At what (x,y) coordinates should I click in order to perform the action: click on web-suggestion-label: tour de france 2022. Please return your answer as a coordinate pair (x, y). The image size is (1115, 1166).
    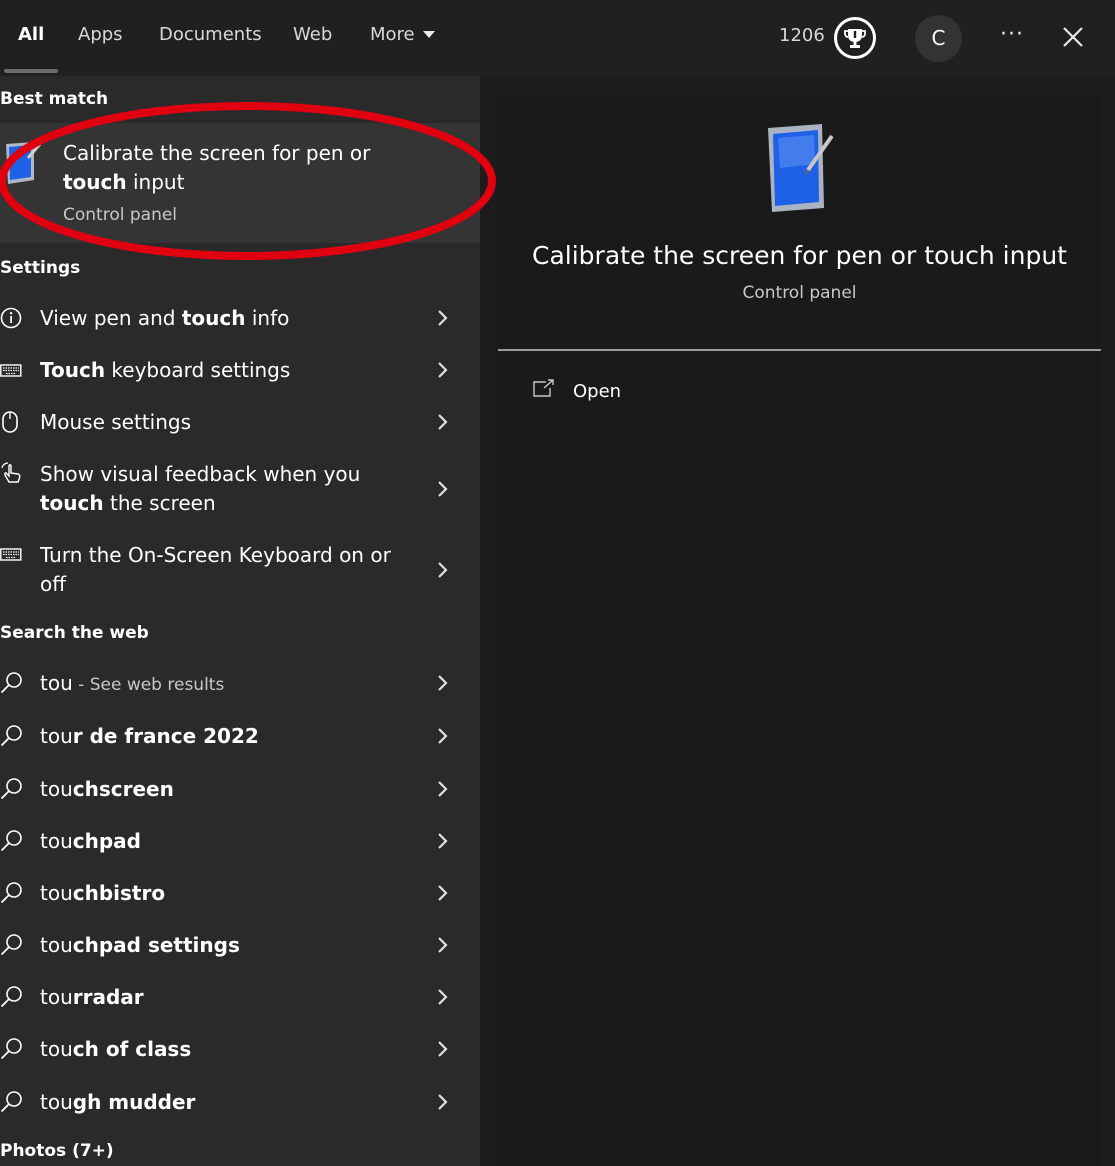
    Looking at the image, I should click on (225, 737).